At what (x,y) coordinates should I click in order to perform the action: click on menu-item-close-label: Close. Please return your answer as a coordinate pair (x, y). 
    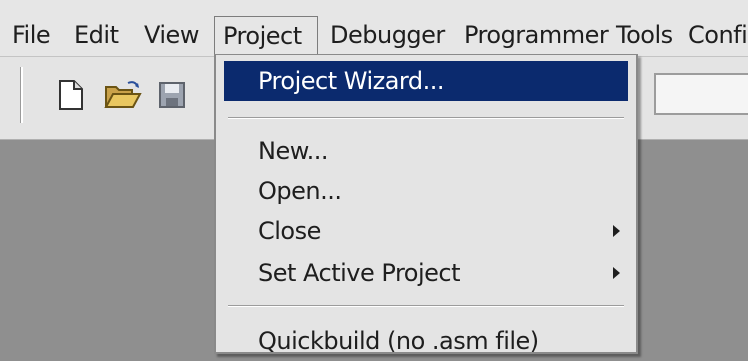
    Looking at the image, I should click on (289, 231).